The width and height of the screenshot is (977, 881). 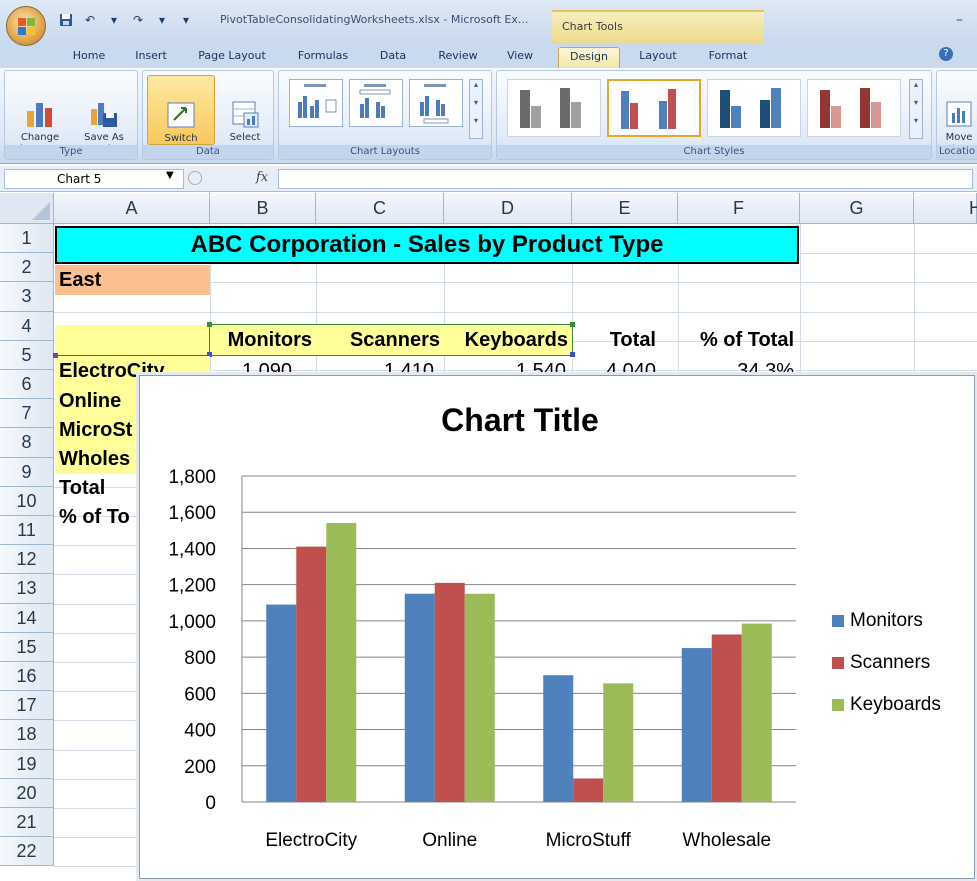 What do you see at coordinates (97, 488) in the screenshot?
I see `total-label-cell: Total` at bounding box center [97, 488].